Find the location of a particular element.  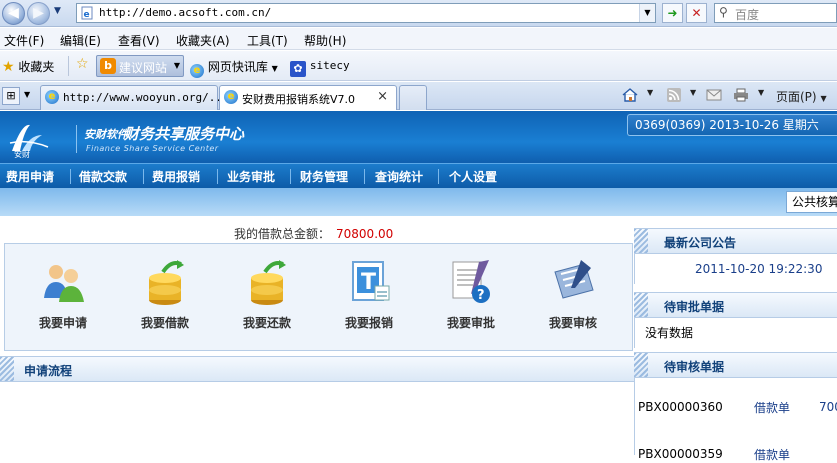

menu-help: 帮助(H) is located at coordinates (325, 40).